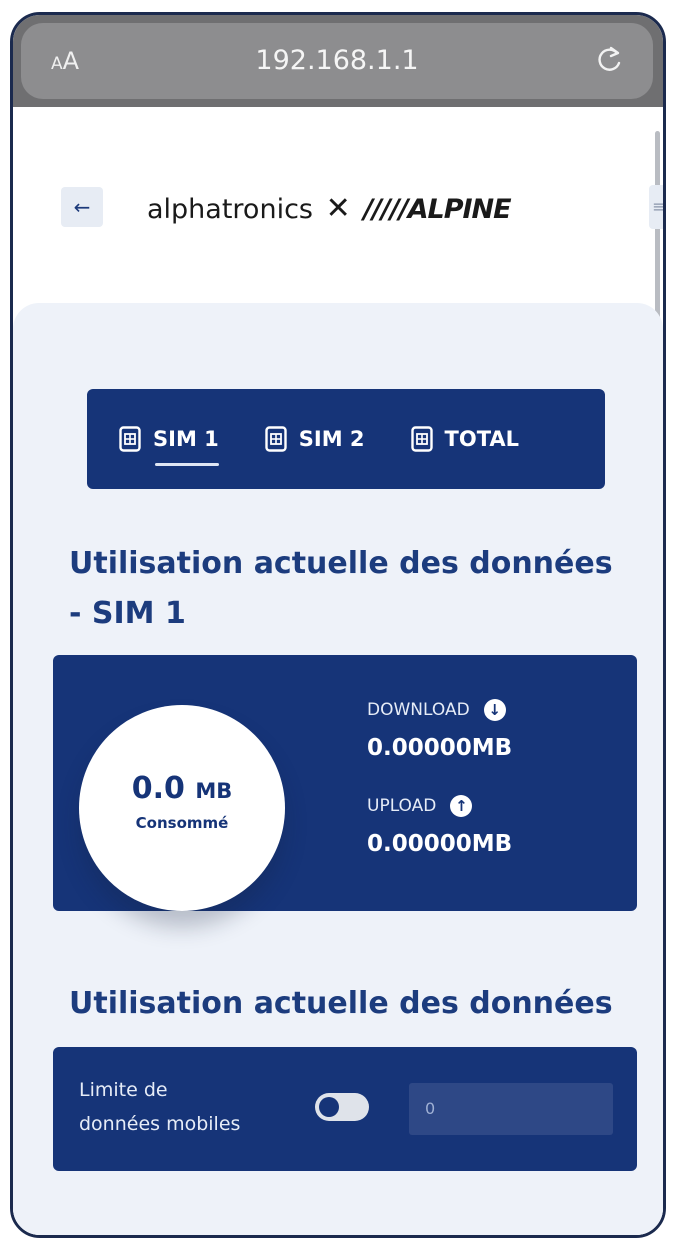 Image resolution: width=684 pixels, height=1256 pixels. I want to click on data-limit-toggle, so click(342, 1107).